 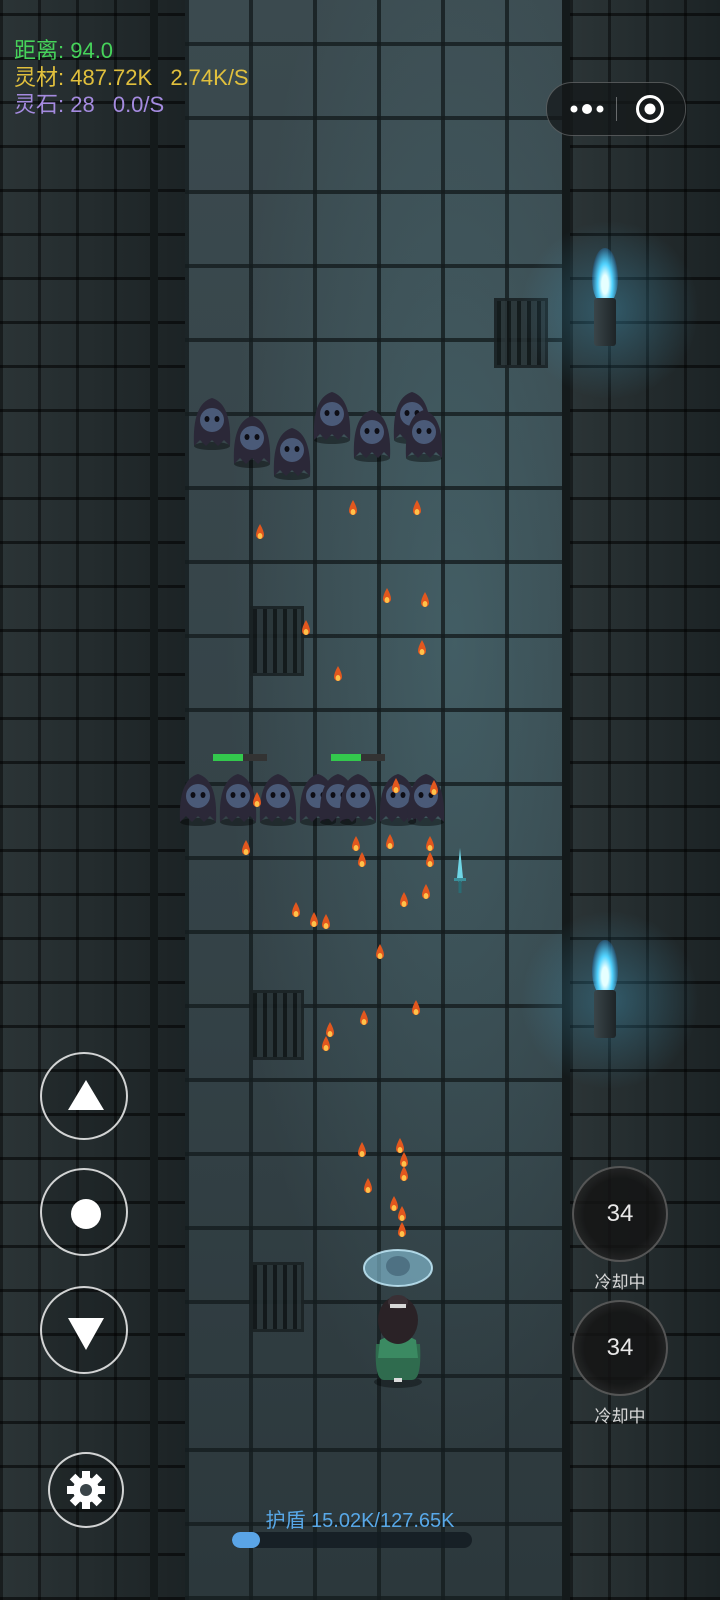 I want to click on triangle-up-icon, so click(x=86, y=1095).